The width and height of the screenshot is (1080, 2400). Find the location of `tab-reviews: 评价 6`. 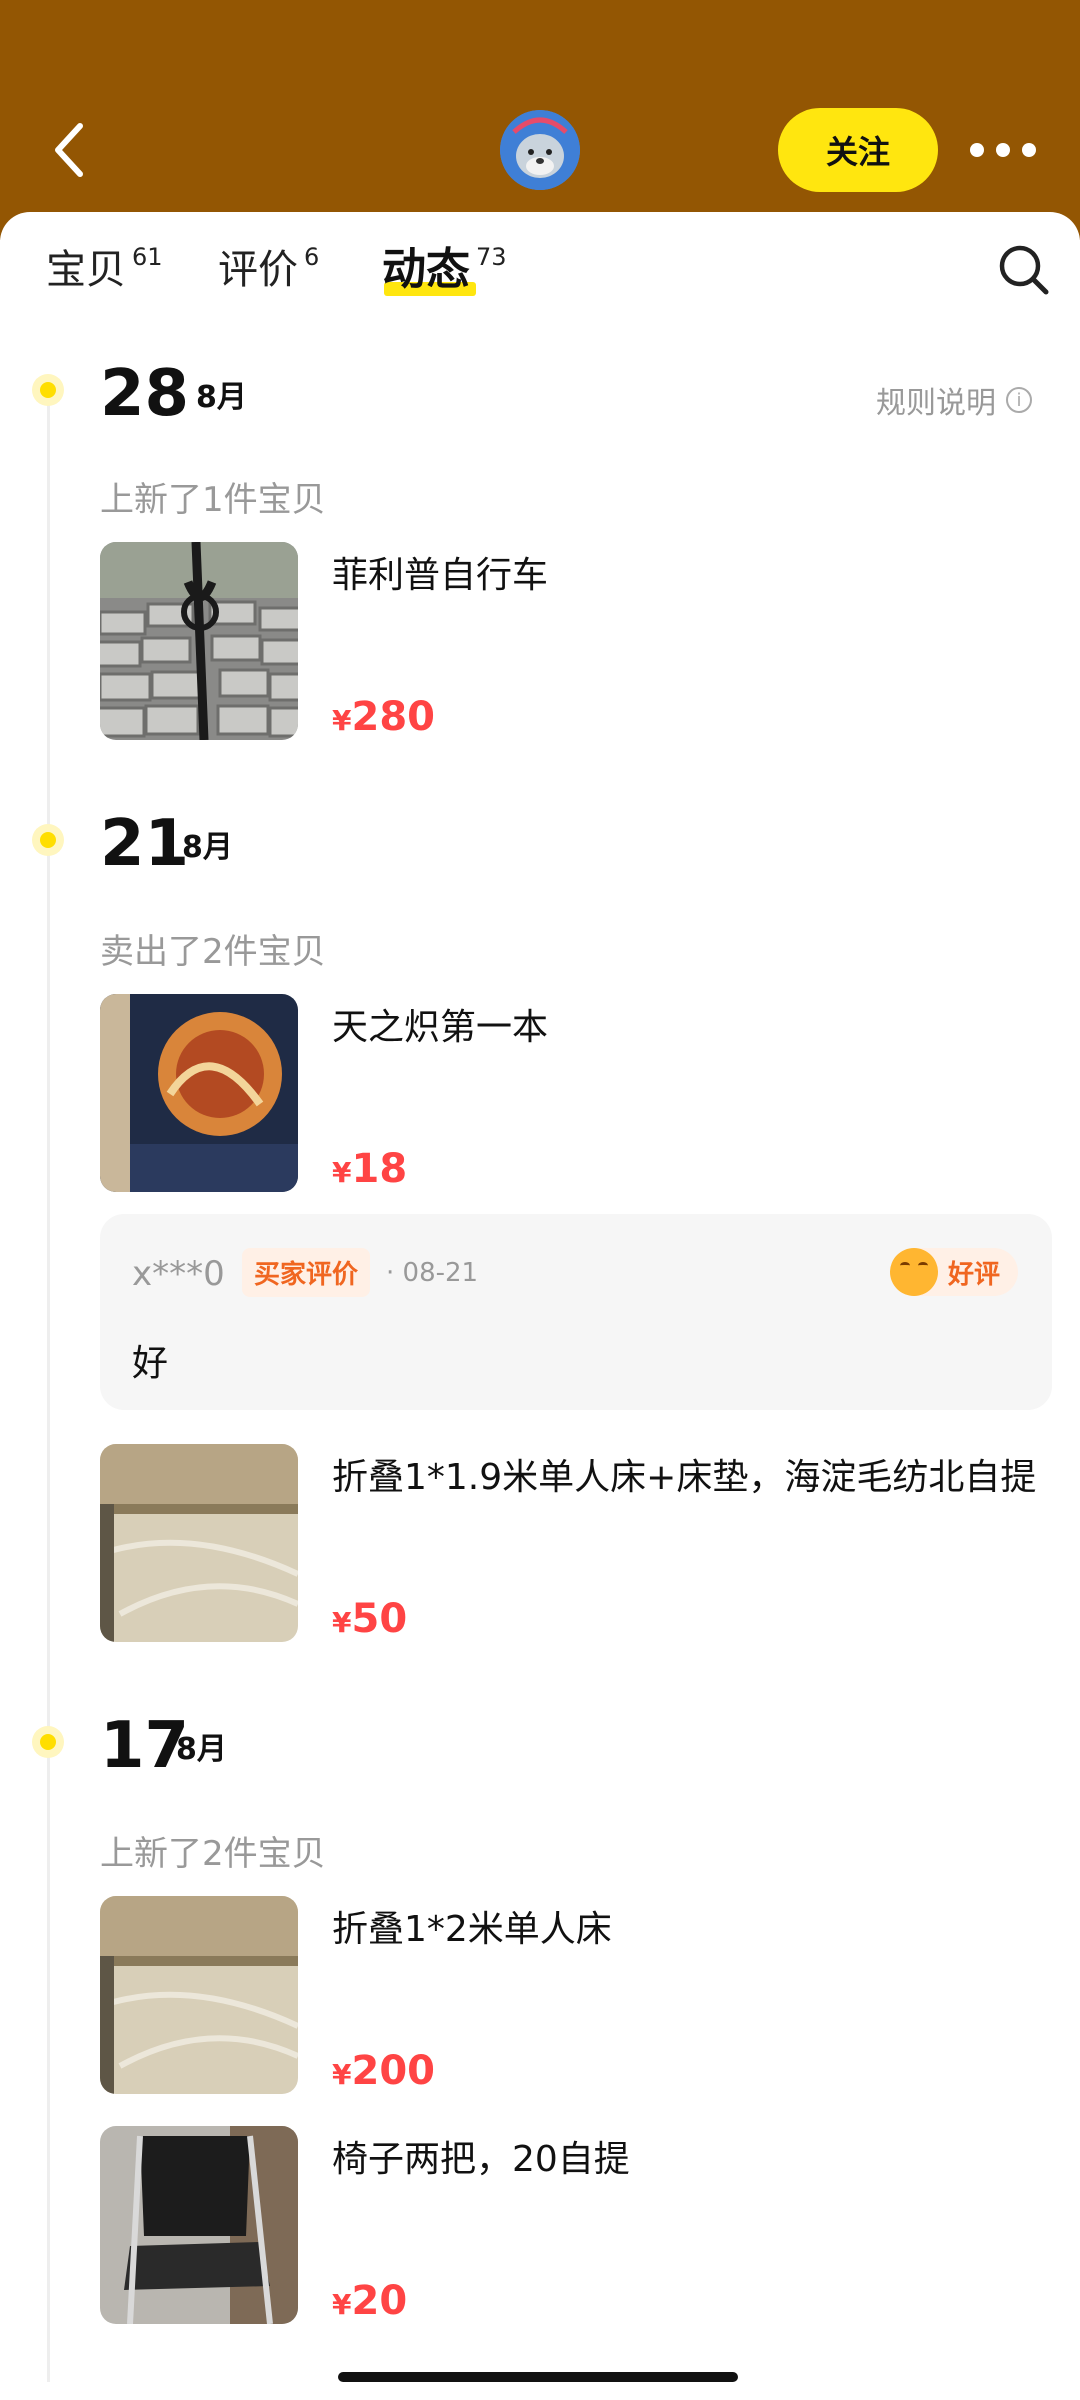

tab-reviews: 评价 6 is located at coordinates (268, 270).